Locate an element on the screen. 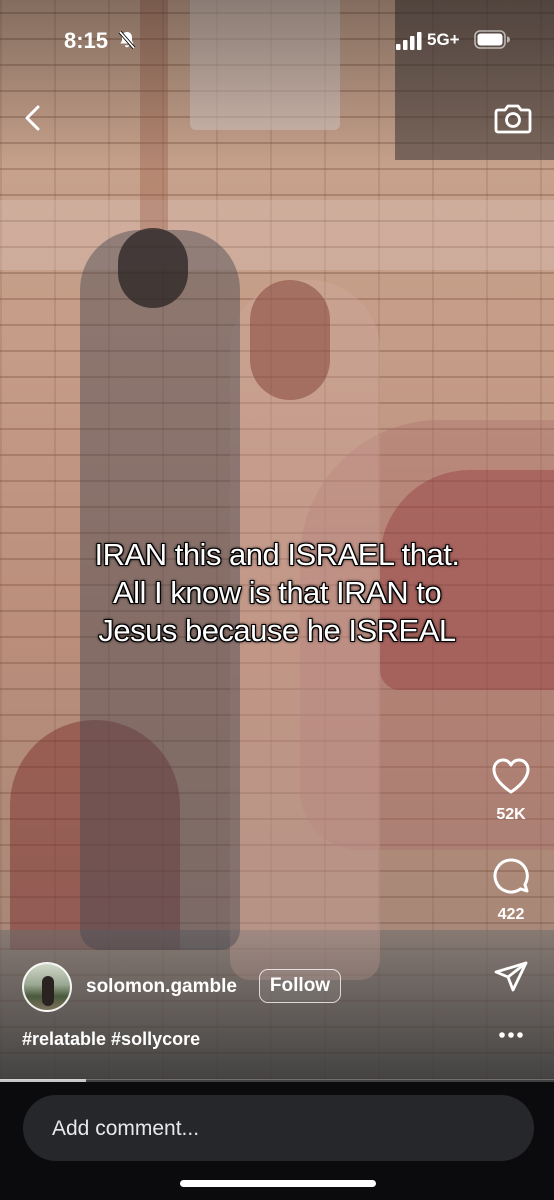 This screenshot has width=554, height=1200. avatar is located at coordinates (47, 987).